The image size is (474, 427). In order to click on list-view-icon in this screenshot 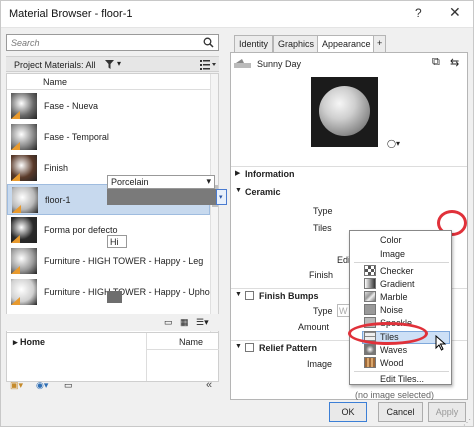, I will do `click(208, 64)`.